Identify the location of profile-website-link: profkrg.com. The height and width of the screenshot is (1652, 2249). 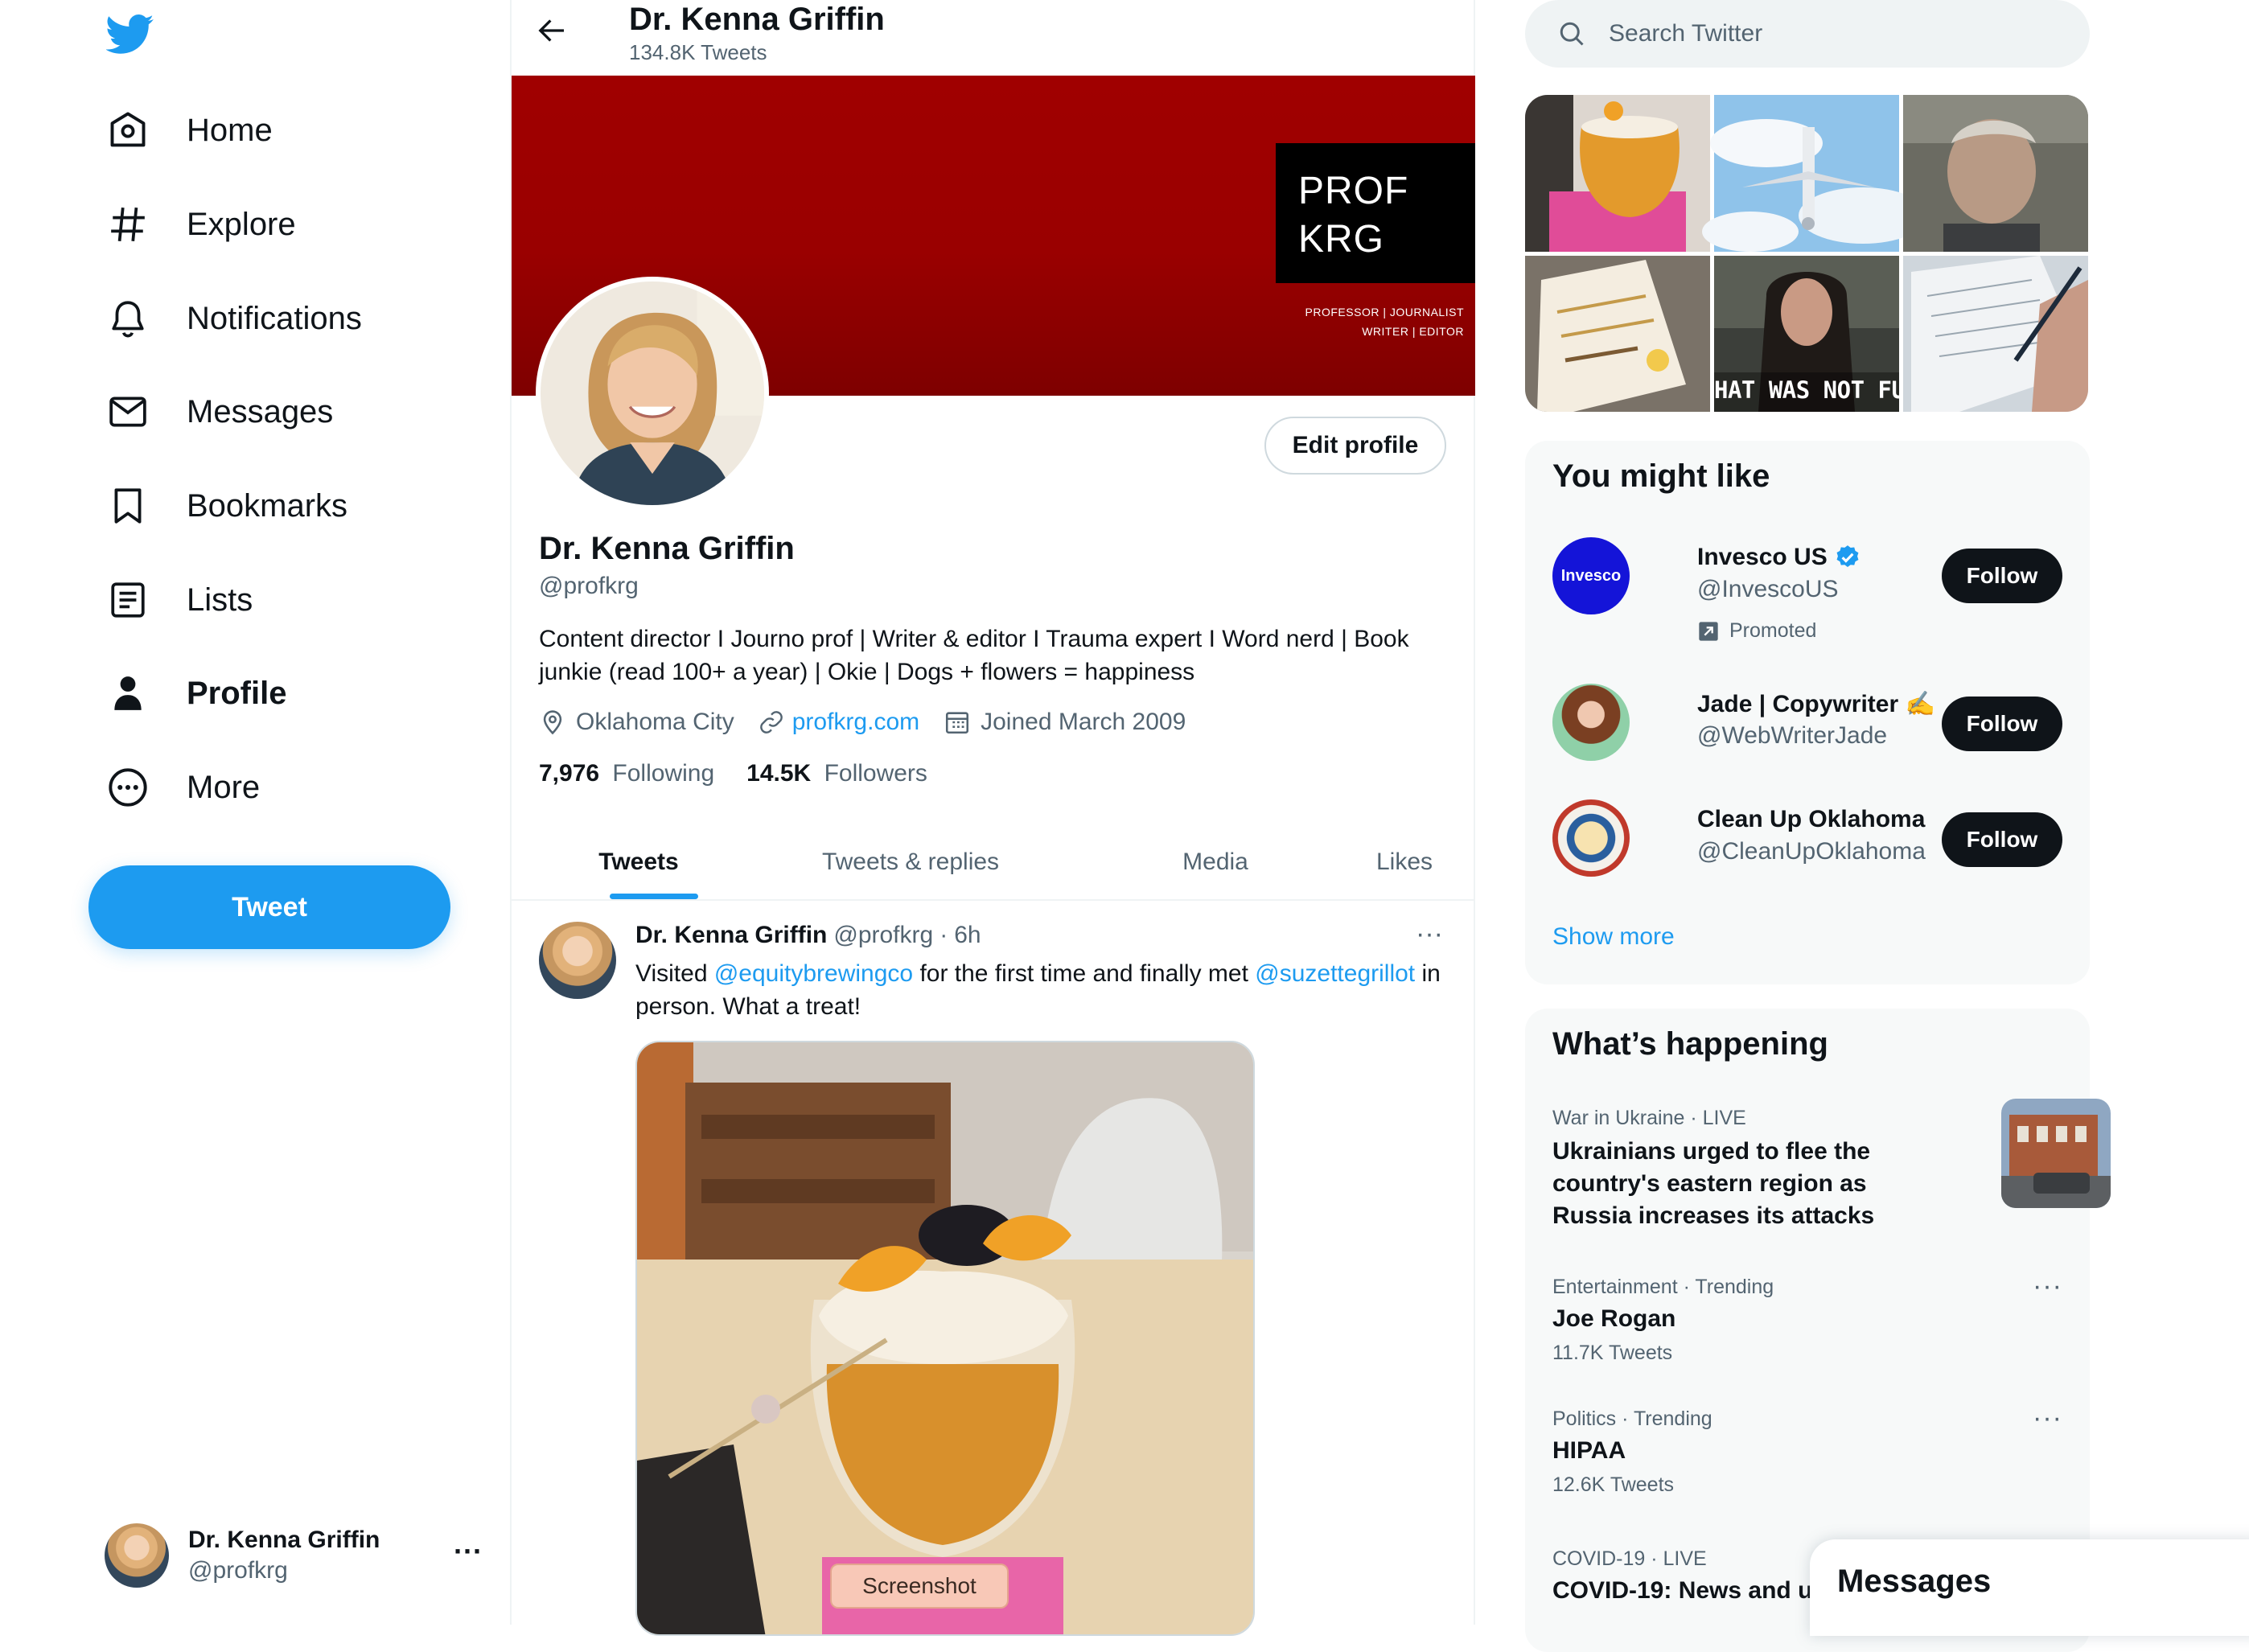
(855, 722).